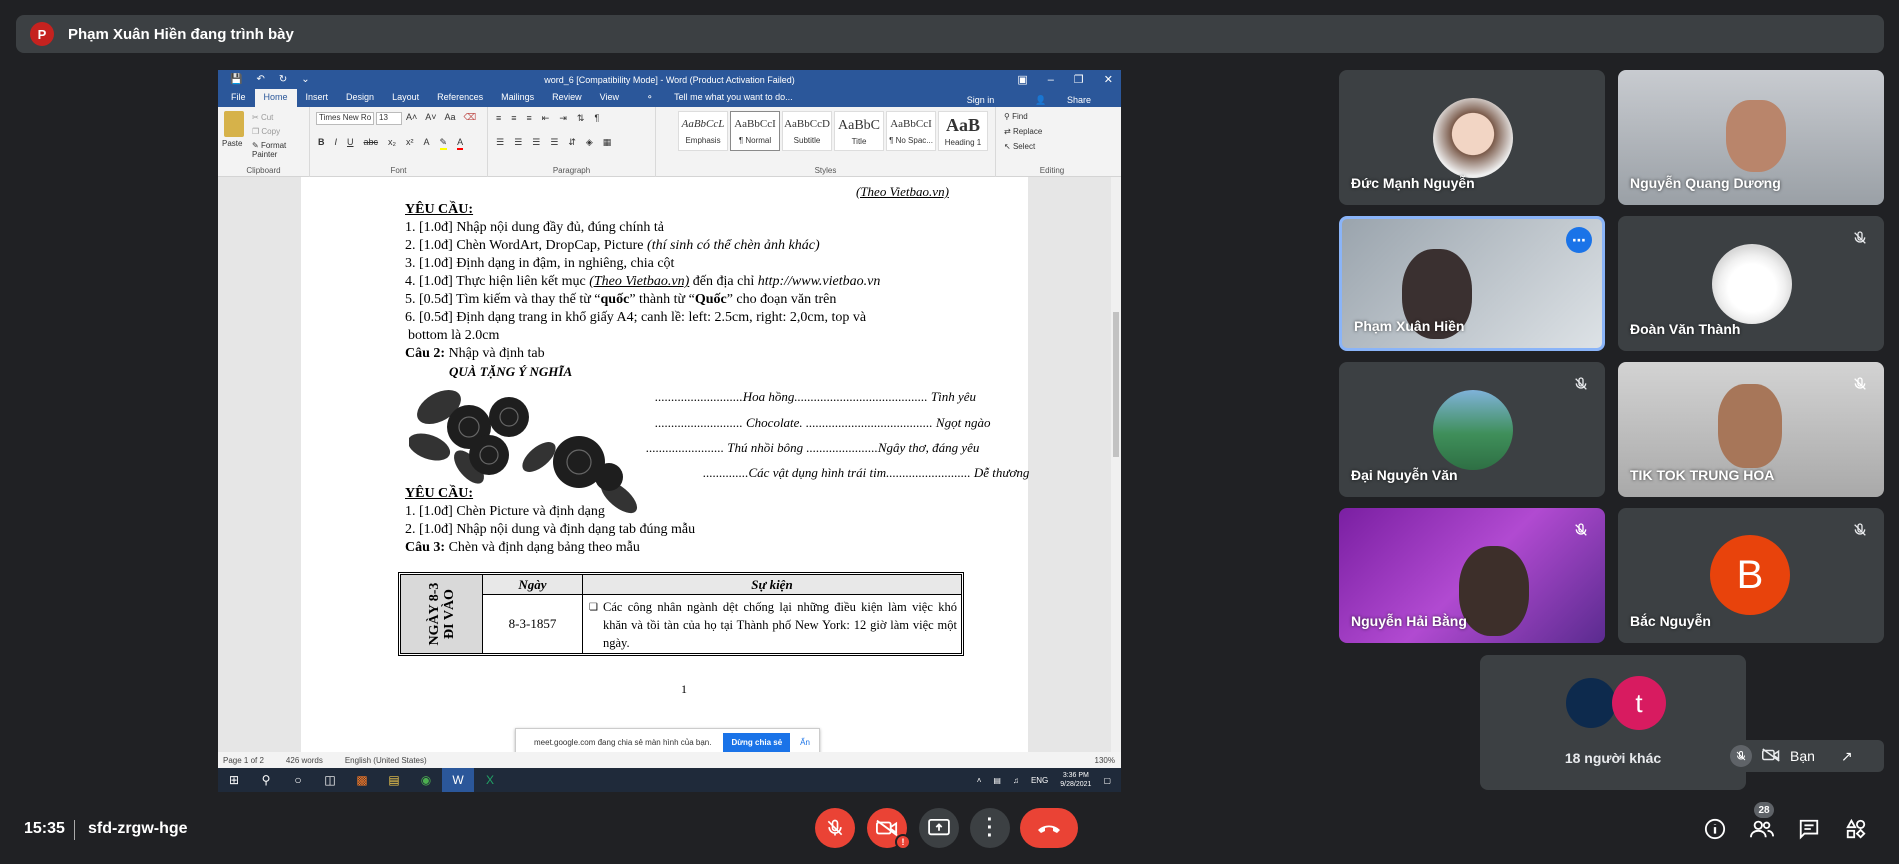 The image size is (1899, 864). Describe the element at coordinates (430, 117) in the screenshot. I see `shrink-font-icon: A˅` at that location.